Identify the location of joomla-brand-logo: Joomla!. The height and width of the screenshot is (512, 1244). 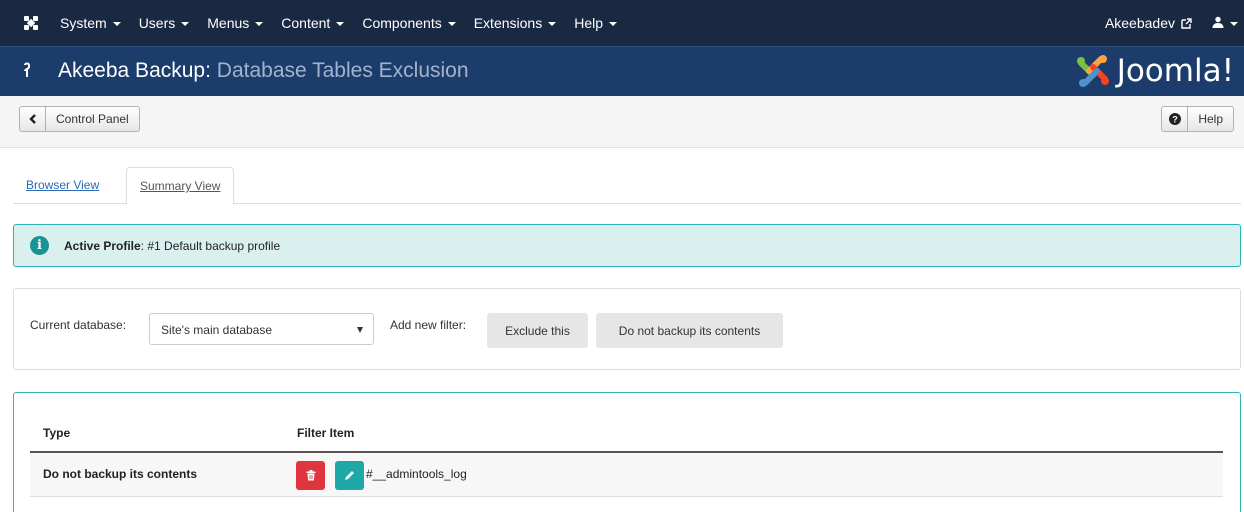
(1153, 71).